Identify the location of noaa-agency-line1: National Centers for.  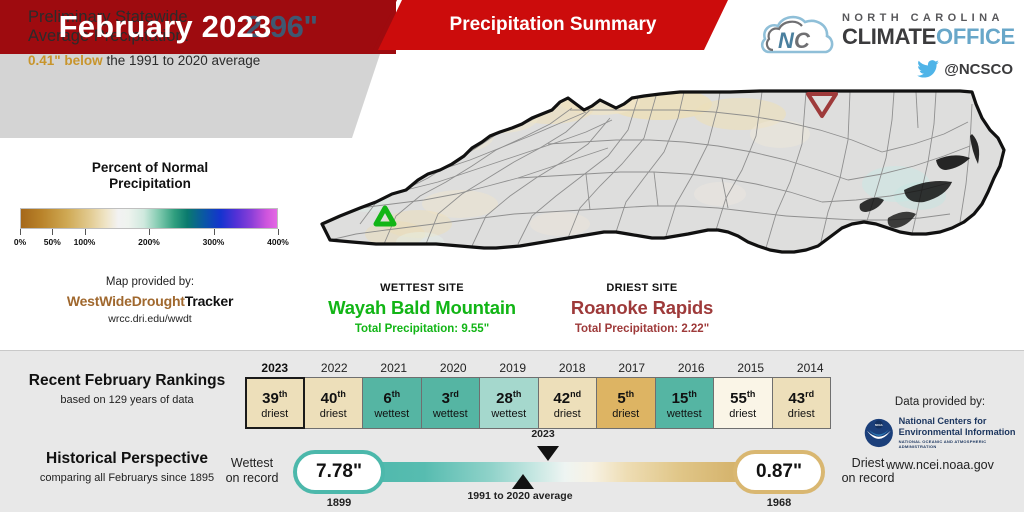
(942, 421).